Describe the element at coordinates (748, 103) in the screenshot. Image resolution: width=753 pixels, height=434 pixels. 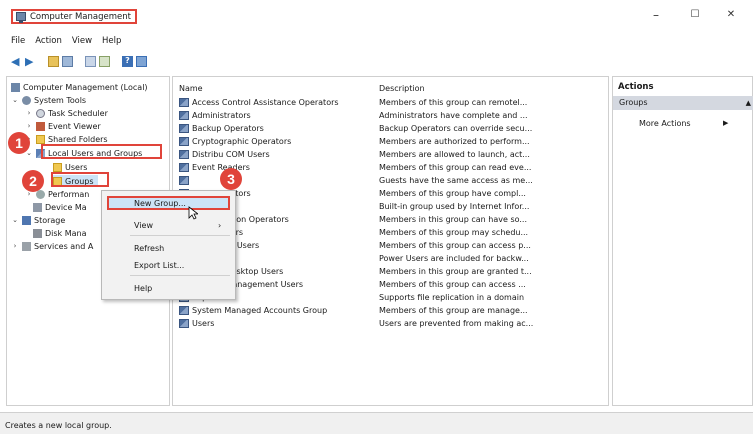
I see `collapse-icon: ▲` at that location.